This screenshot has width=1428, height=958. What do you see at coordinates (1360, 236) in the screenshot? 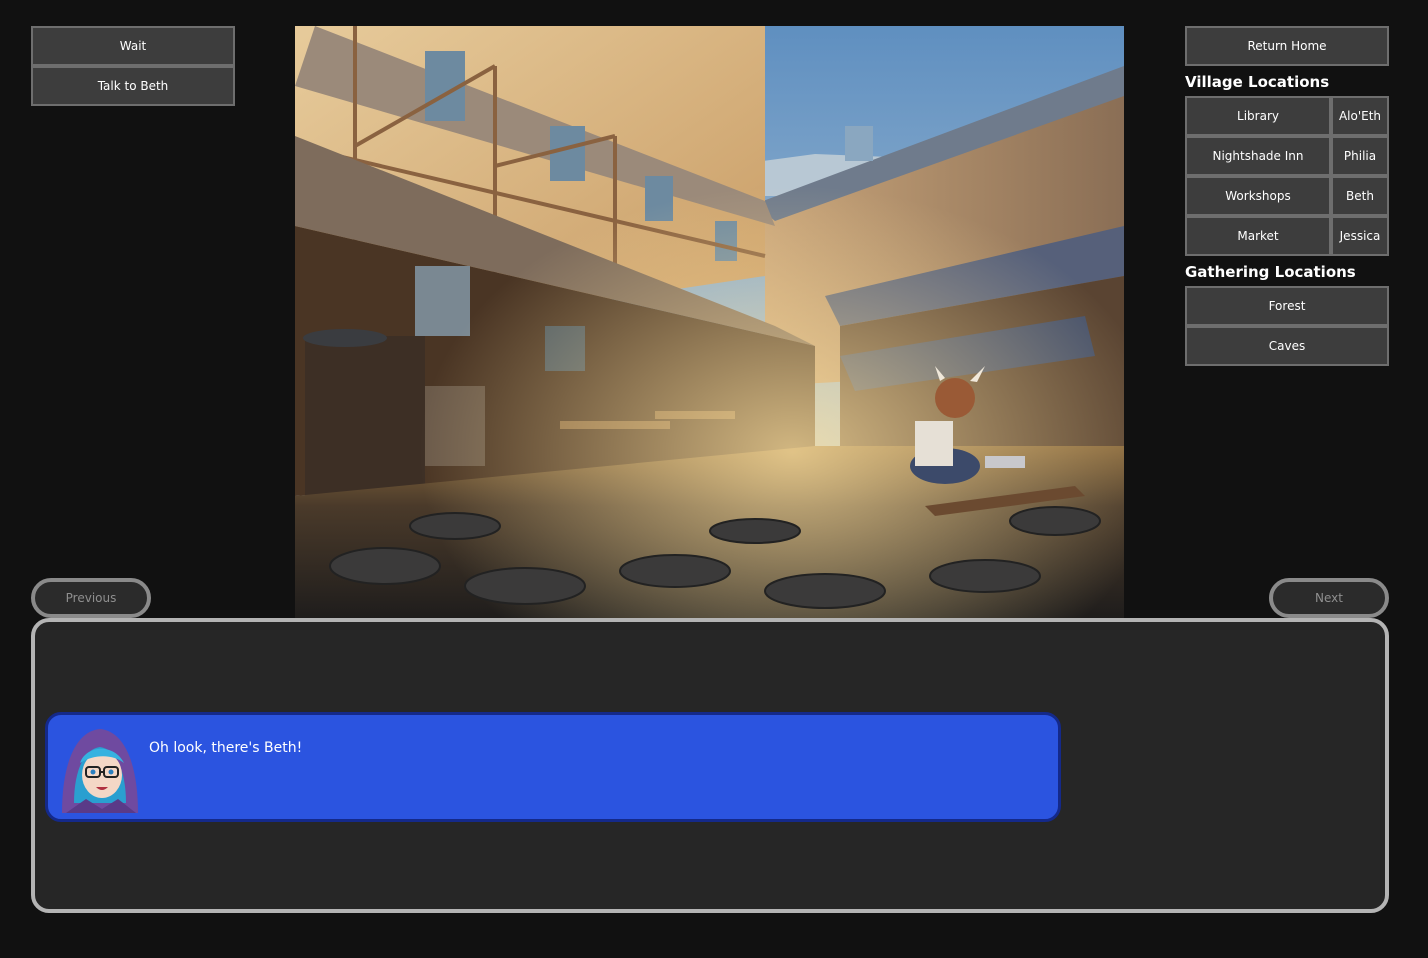
I see `npc-jessica-button: Jessica` at bounding box center [1360, 236].